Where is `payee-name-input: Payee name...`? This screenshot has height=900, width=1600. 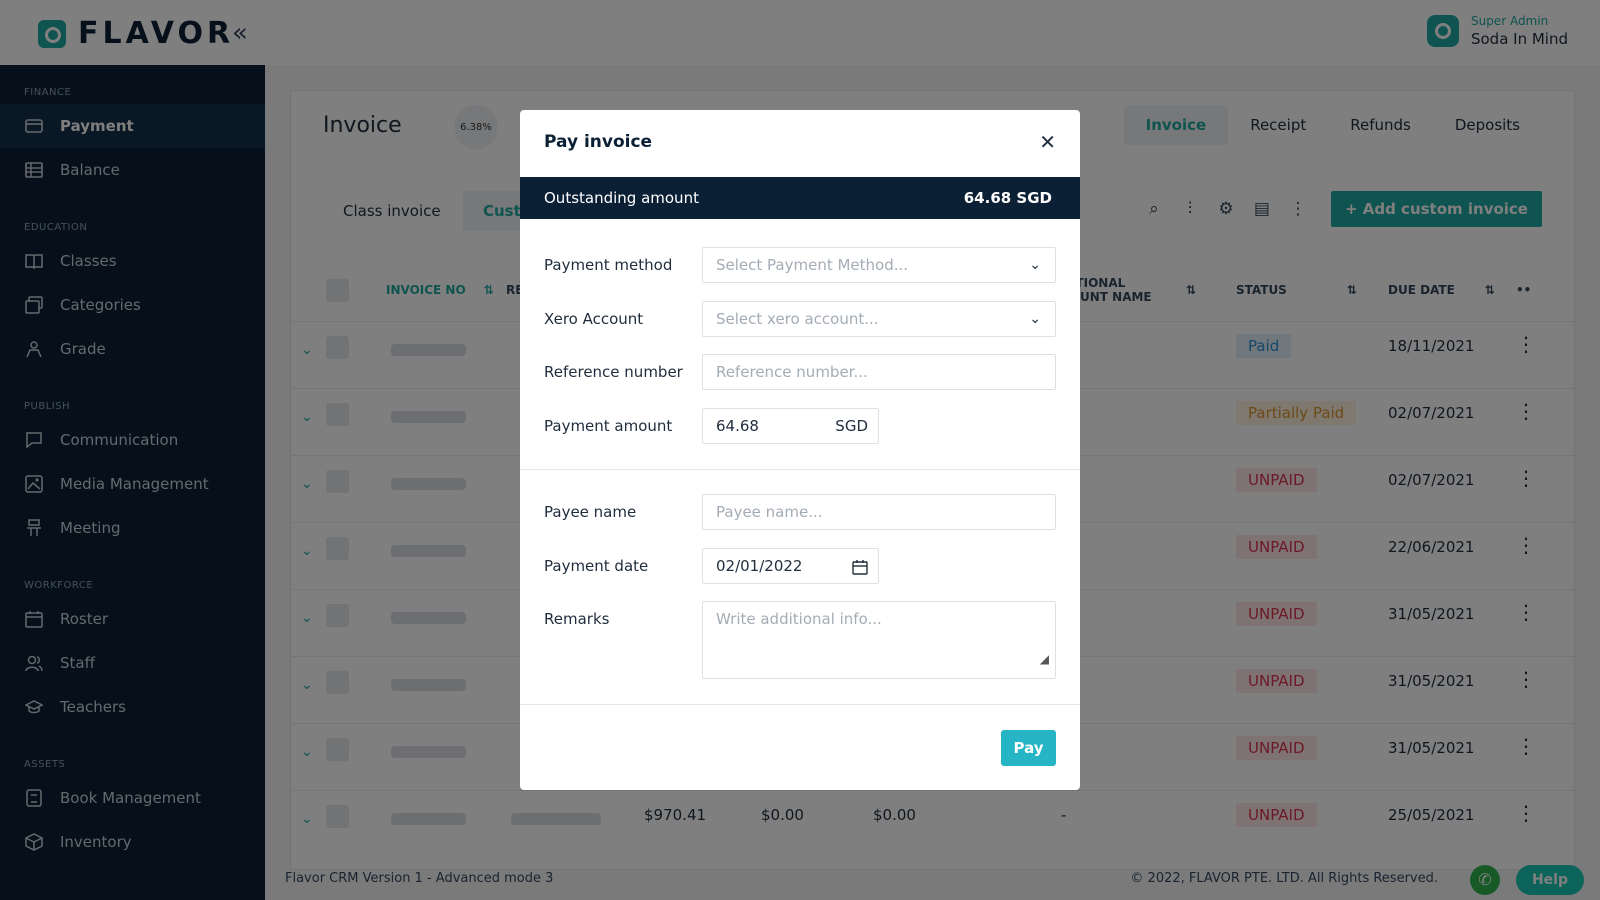
payee-name-input: Payee name... is located at coordinates (879, 512).